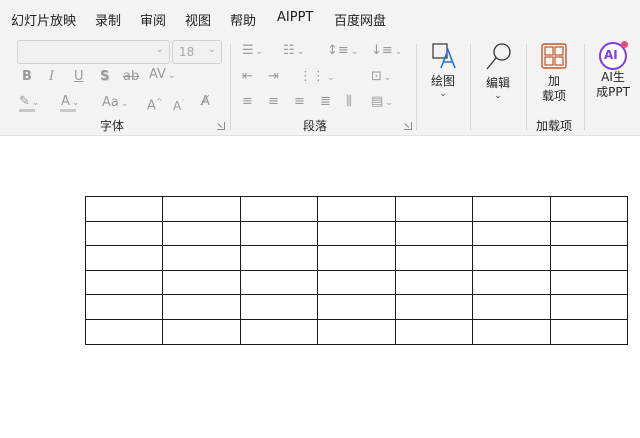 This screenshot has width=640, height=438. I want to click on ai-ppt-button: AI AI生 成PPT, so click(613, 70).